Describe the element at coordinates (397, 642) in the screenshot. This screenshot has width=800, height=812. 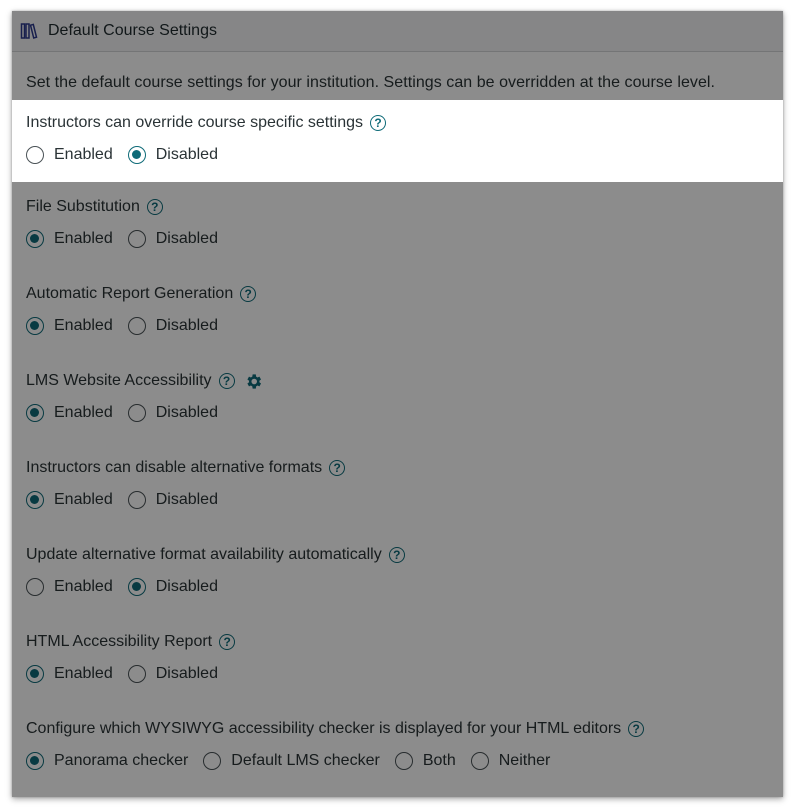
I see `setting-label: HTML Accessibility Report?` at that location.